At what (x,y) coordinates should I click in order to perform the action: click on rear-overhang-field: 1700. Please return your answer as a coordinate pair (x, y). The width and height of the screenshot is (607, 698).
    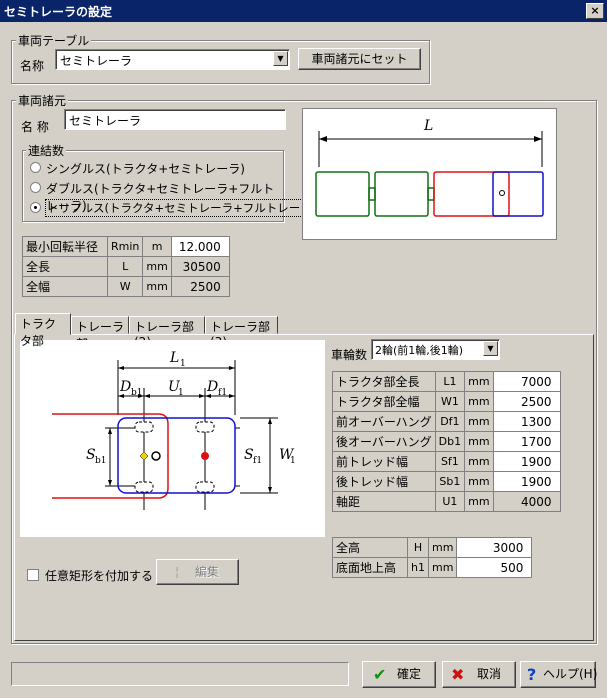
    Looking at the image, I should click on (526, 441).